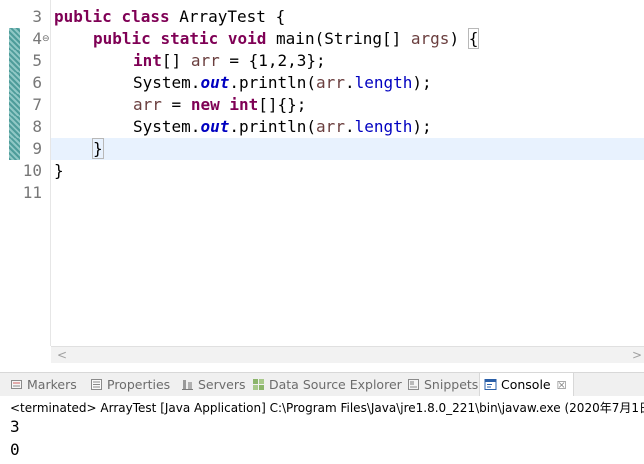 The width and height of the screenshot is (644, 464). I want to click on code-line: 3 public class ArrayTest {, so click(322, 17).